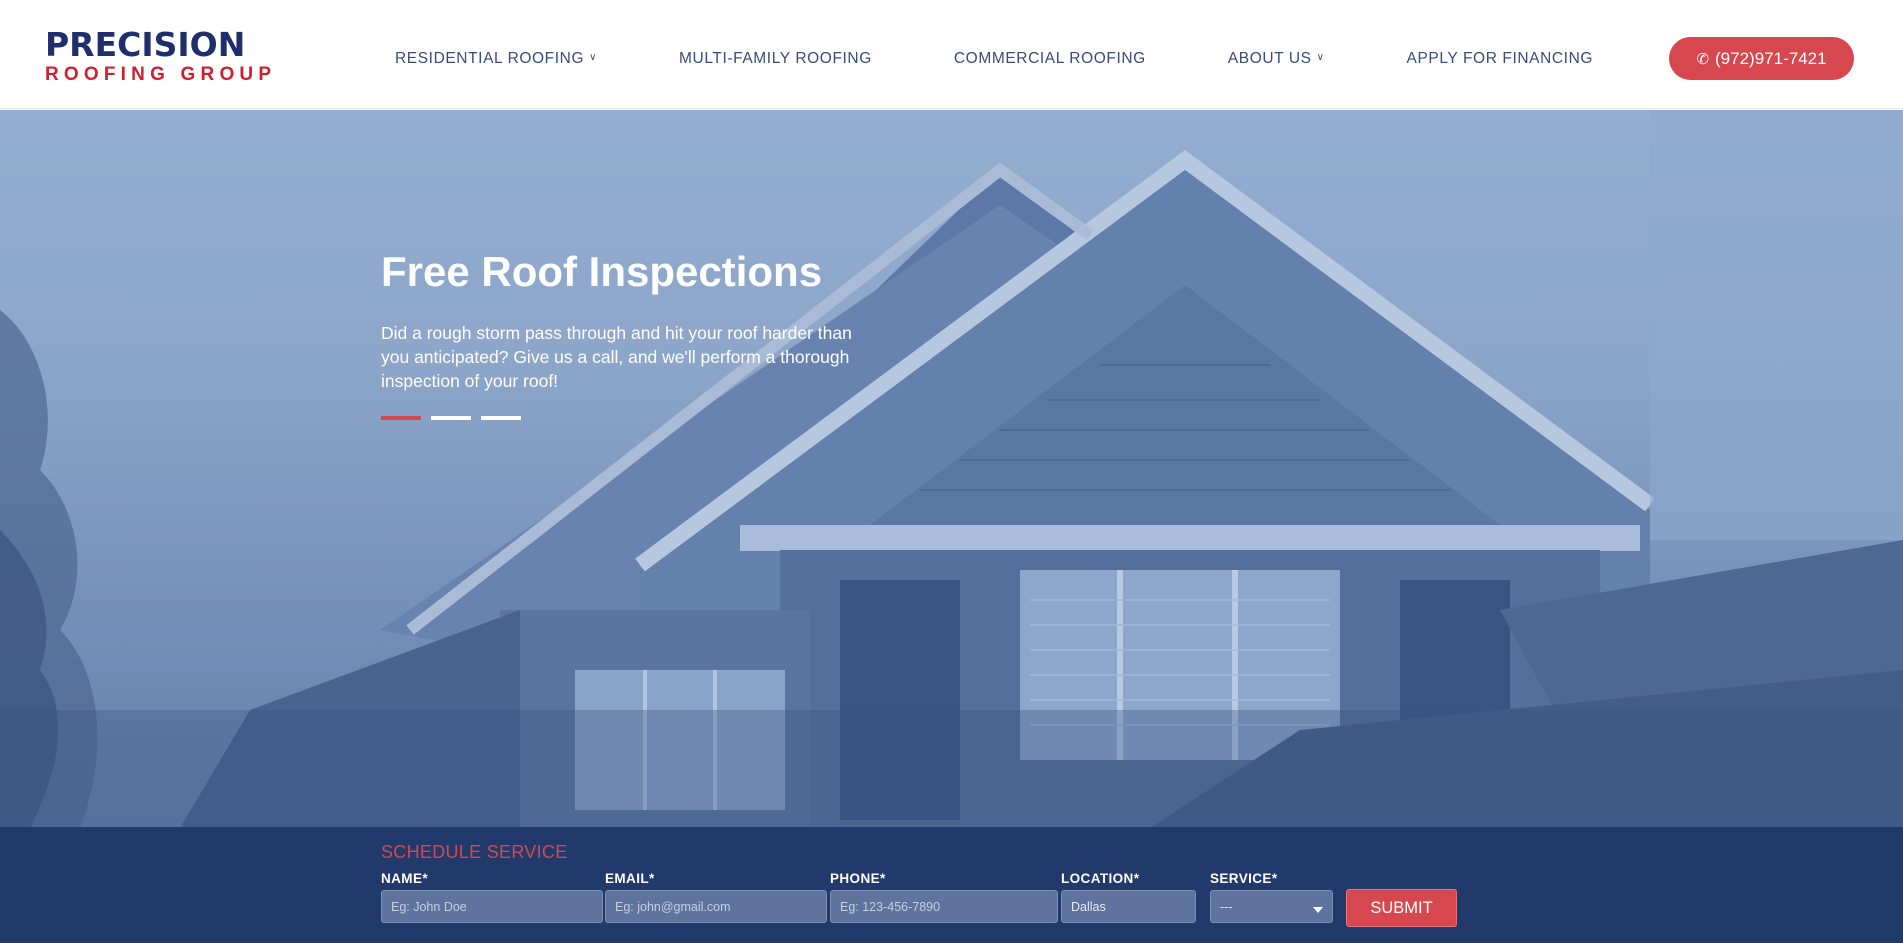  I want to click on phone-label: PHONE*, so click(858, 878).